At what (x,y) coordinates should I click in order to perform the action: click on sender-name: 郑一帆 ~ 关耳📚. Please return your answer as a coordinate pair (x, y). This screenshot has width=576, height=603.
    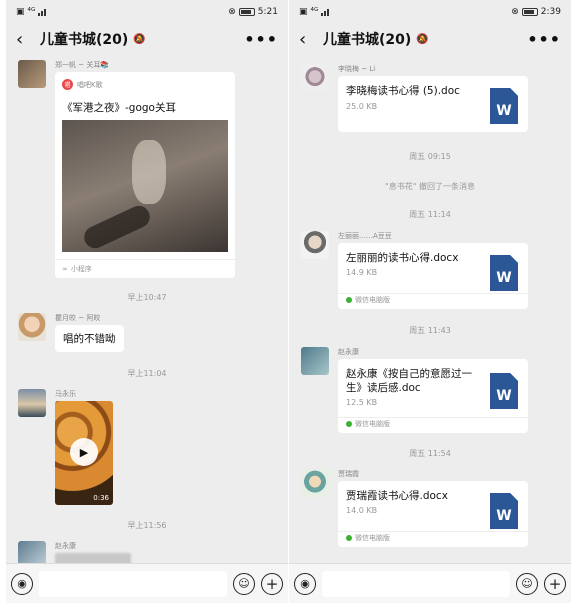
    Looking at the image, I should click on (82, 65).